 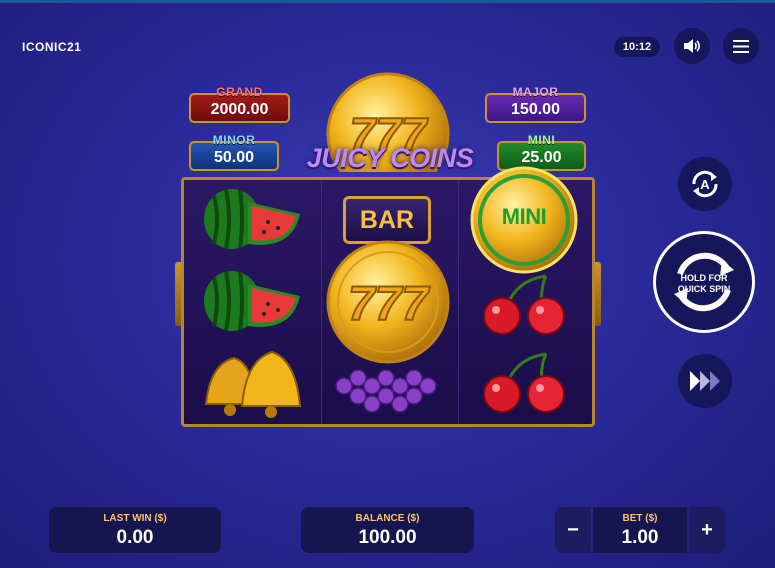 I want to click on seven-coin-icon: 777, so click(x=388, y=302).